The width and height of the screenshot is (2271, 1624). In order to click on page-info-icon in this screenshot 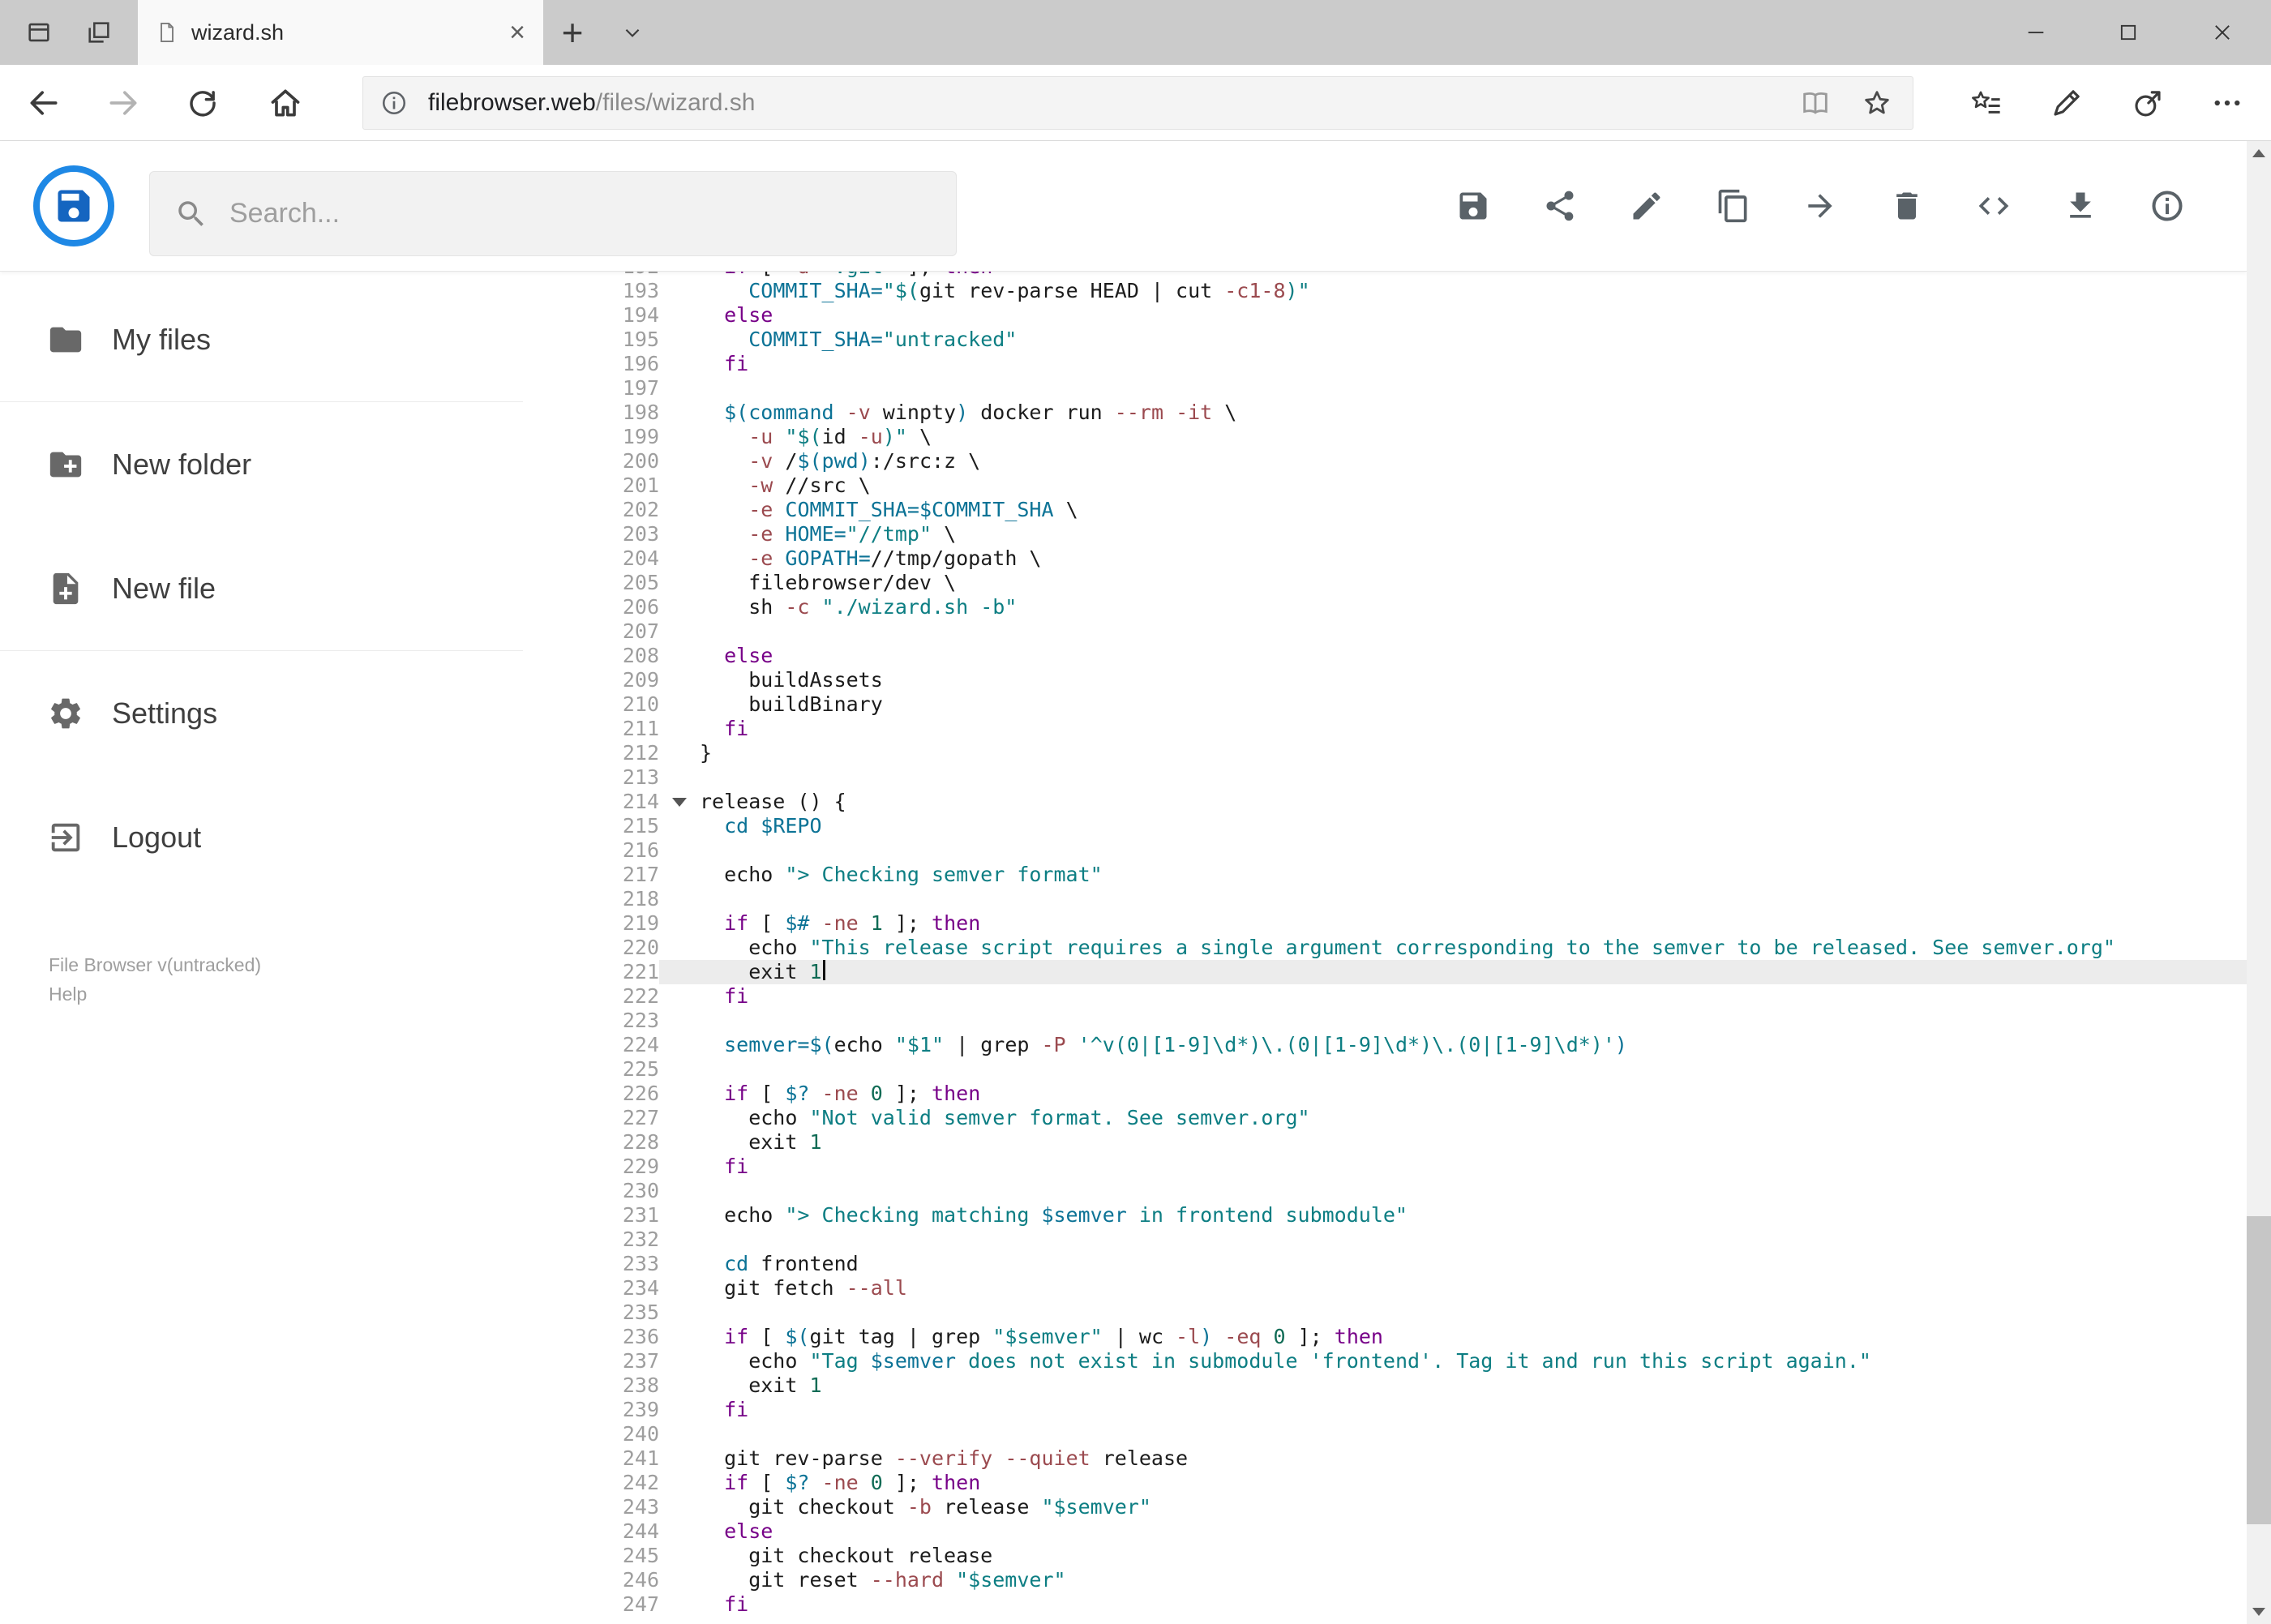, I will do `click(394, 103)`.